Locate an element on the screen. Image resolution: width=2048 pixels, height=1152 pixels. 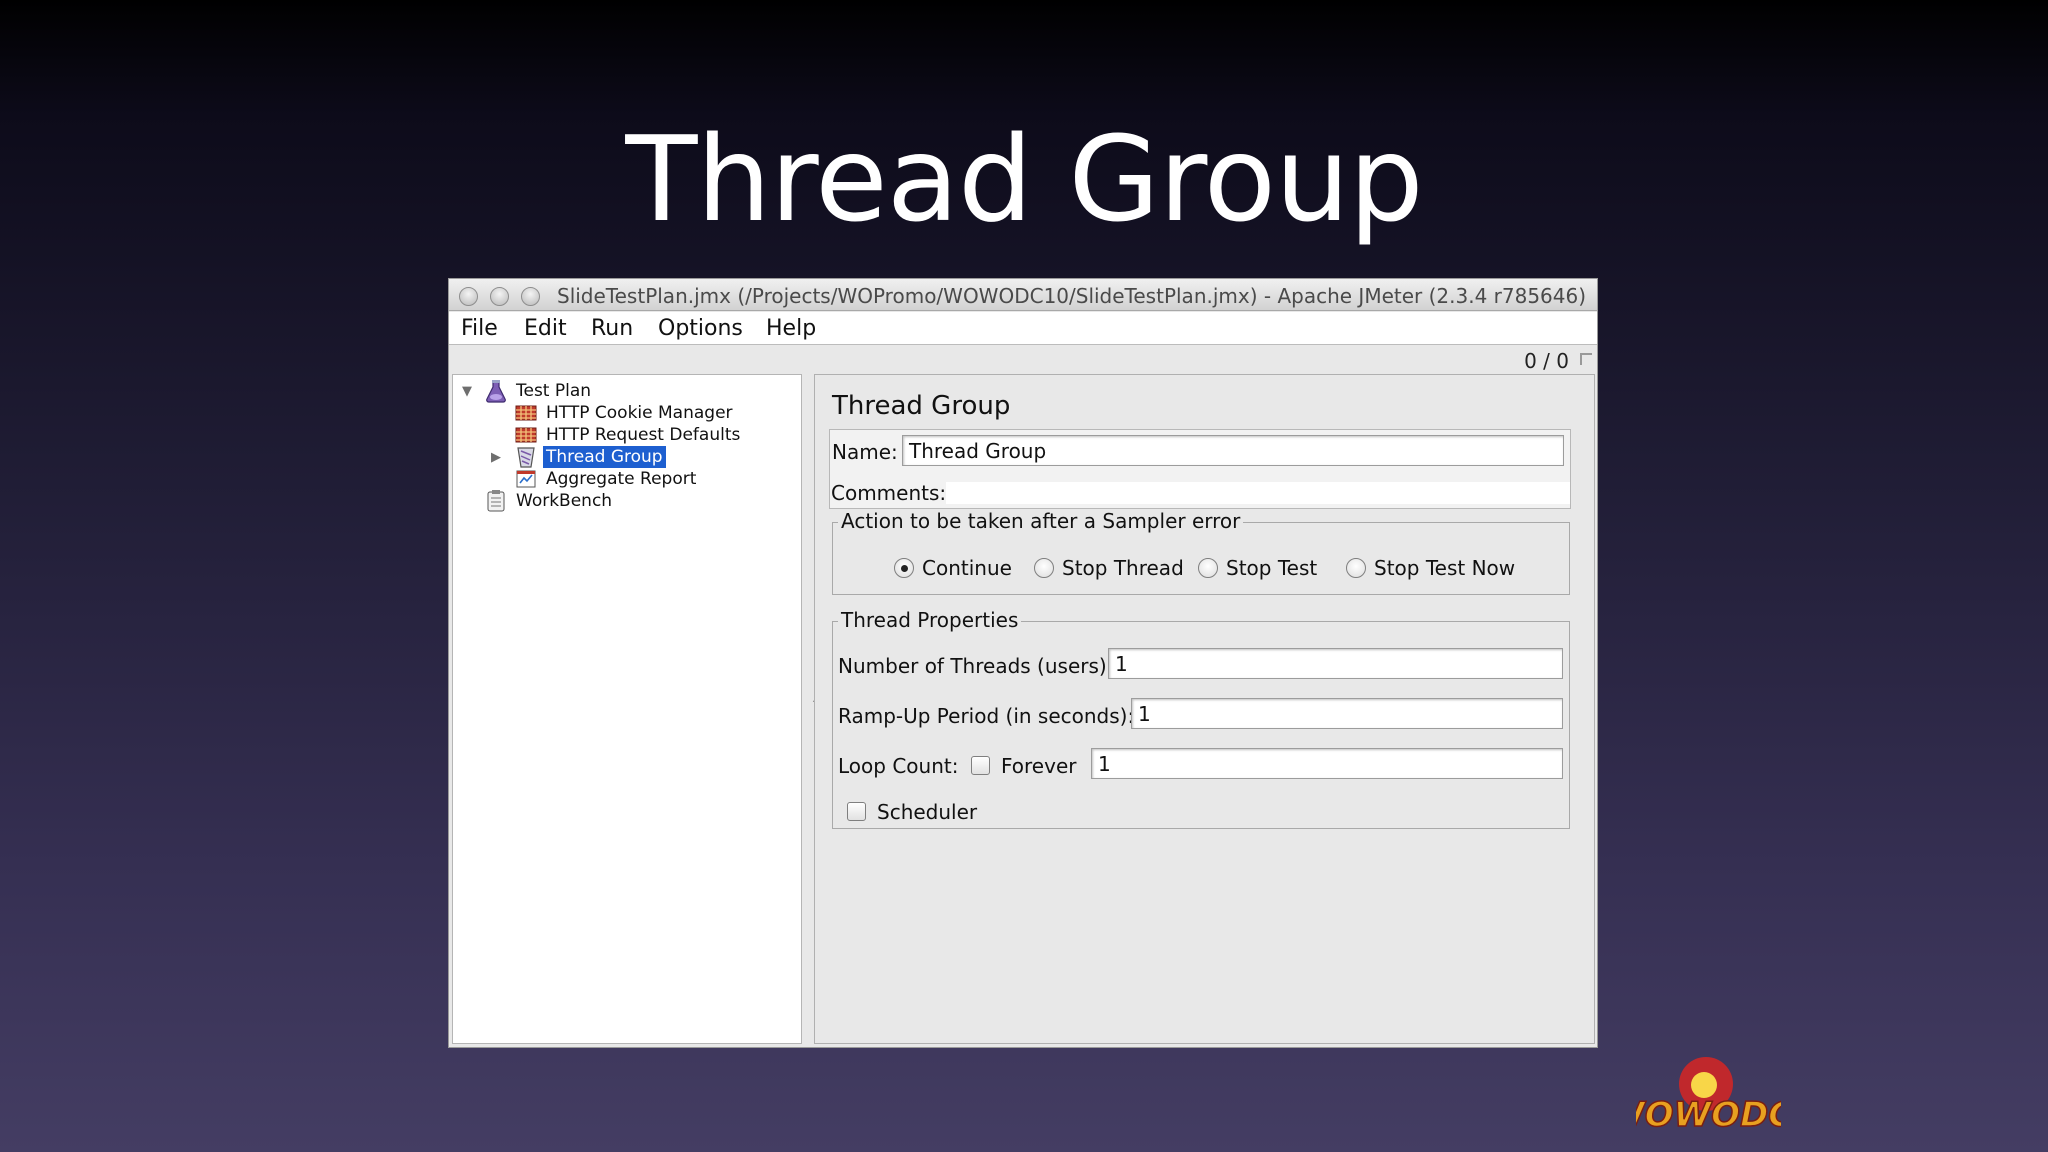
flask-icon is located at coordinates (496, 391).